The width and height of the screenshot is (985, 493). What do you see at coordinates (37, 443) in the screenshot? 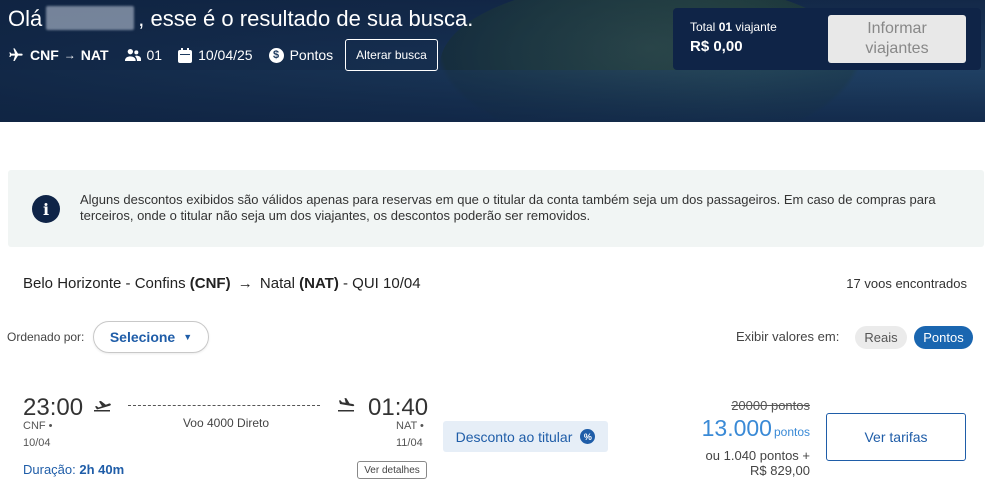
I see `departure-date: 10/04` at bounding box center [37, 443].